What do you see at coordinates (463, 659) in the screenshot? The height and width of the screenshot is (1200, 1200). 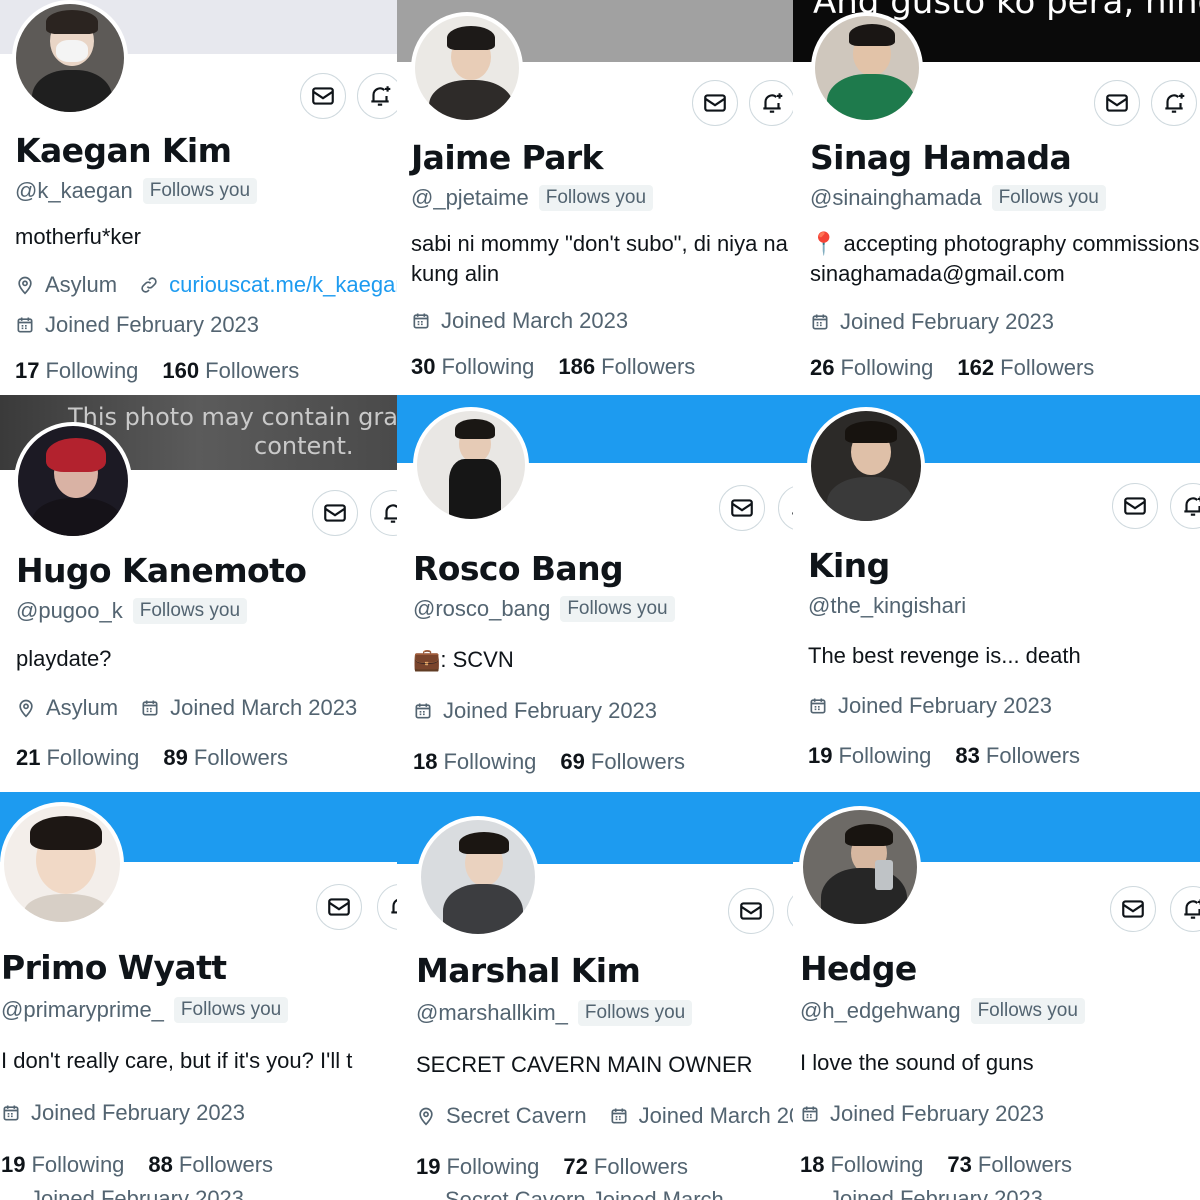 I see `bio: 💼: SCVN` at bounding box center [463, 659].